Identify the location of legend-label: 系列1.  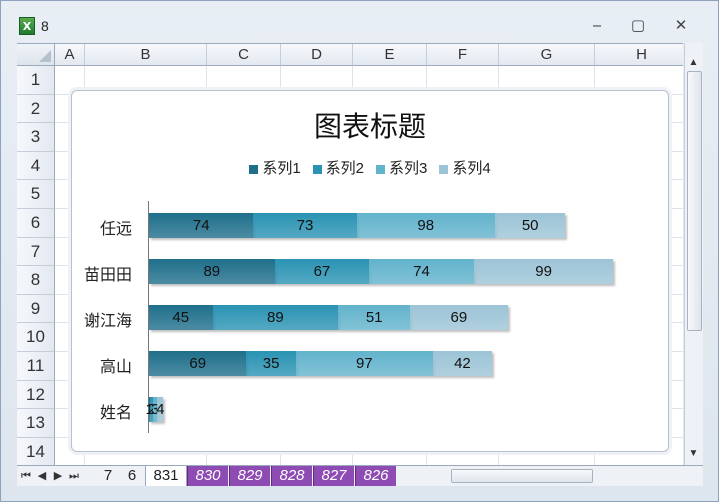
(281, 168).